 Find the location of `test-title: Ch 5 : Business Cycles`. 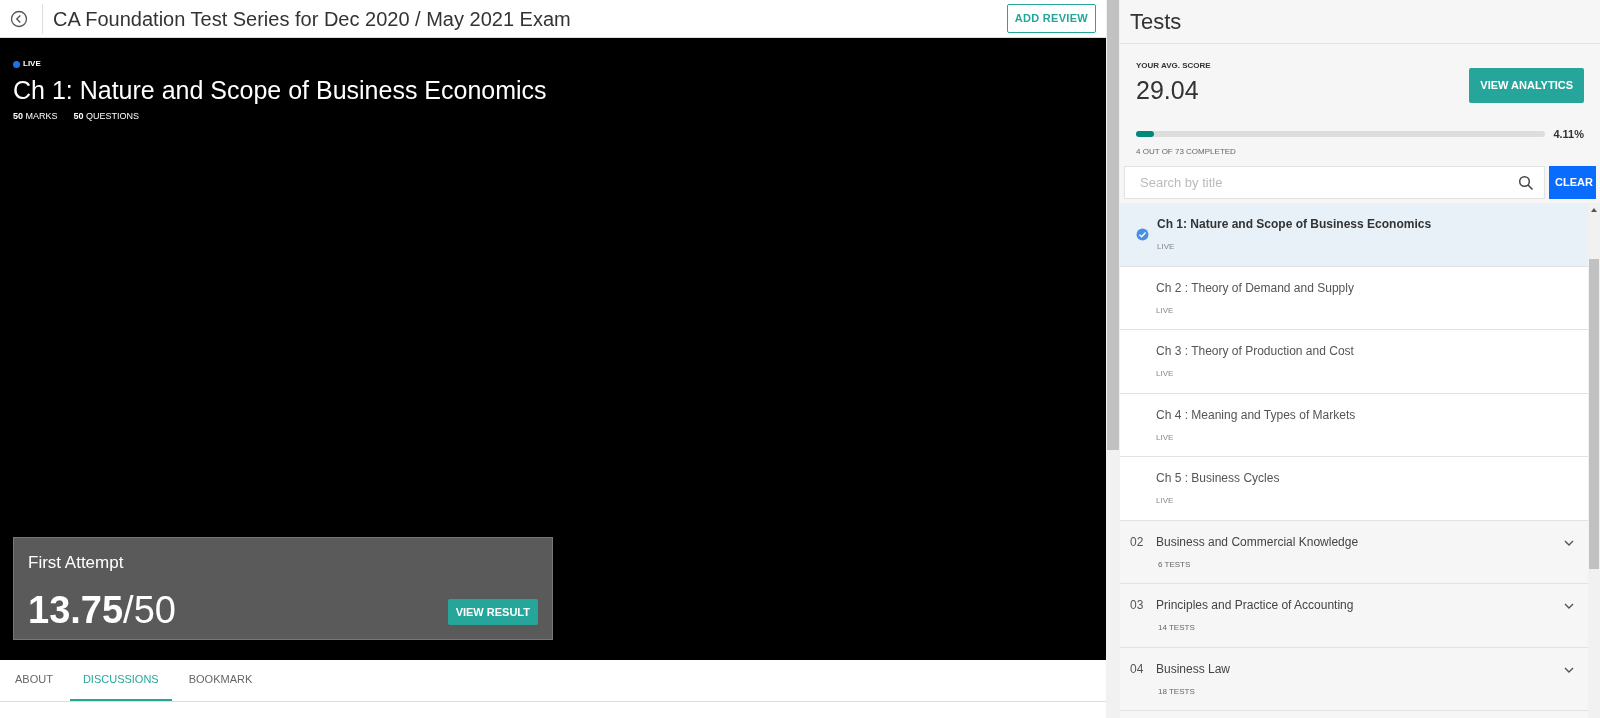

test-title: Ch 5 : Business Cycles is located at coordinates (1218, 478).